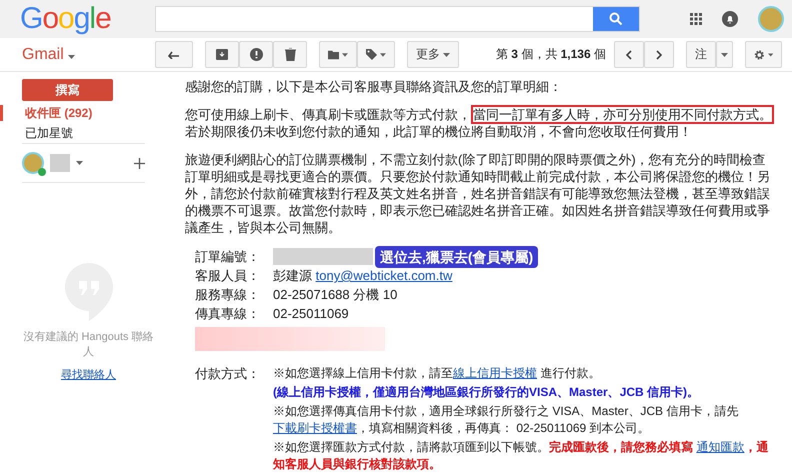 The height and width of the screenshot is (473, 792). I want to click on chevron-left-icon, so click(629, 55).